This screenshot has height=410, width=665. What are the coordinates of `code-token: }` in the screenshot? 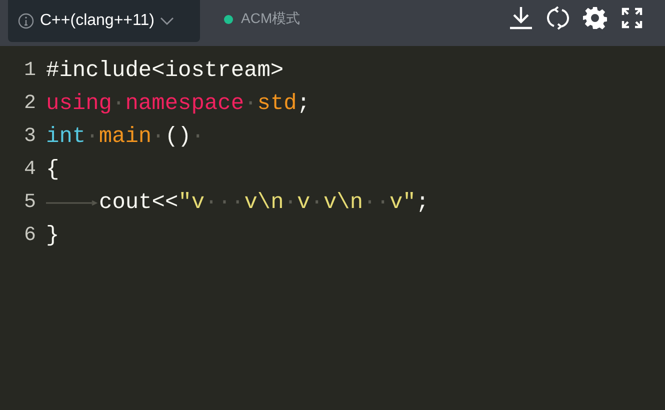 It's located at (53, 235).